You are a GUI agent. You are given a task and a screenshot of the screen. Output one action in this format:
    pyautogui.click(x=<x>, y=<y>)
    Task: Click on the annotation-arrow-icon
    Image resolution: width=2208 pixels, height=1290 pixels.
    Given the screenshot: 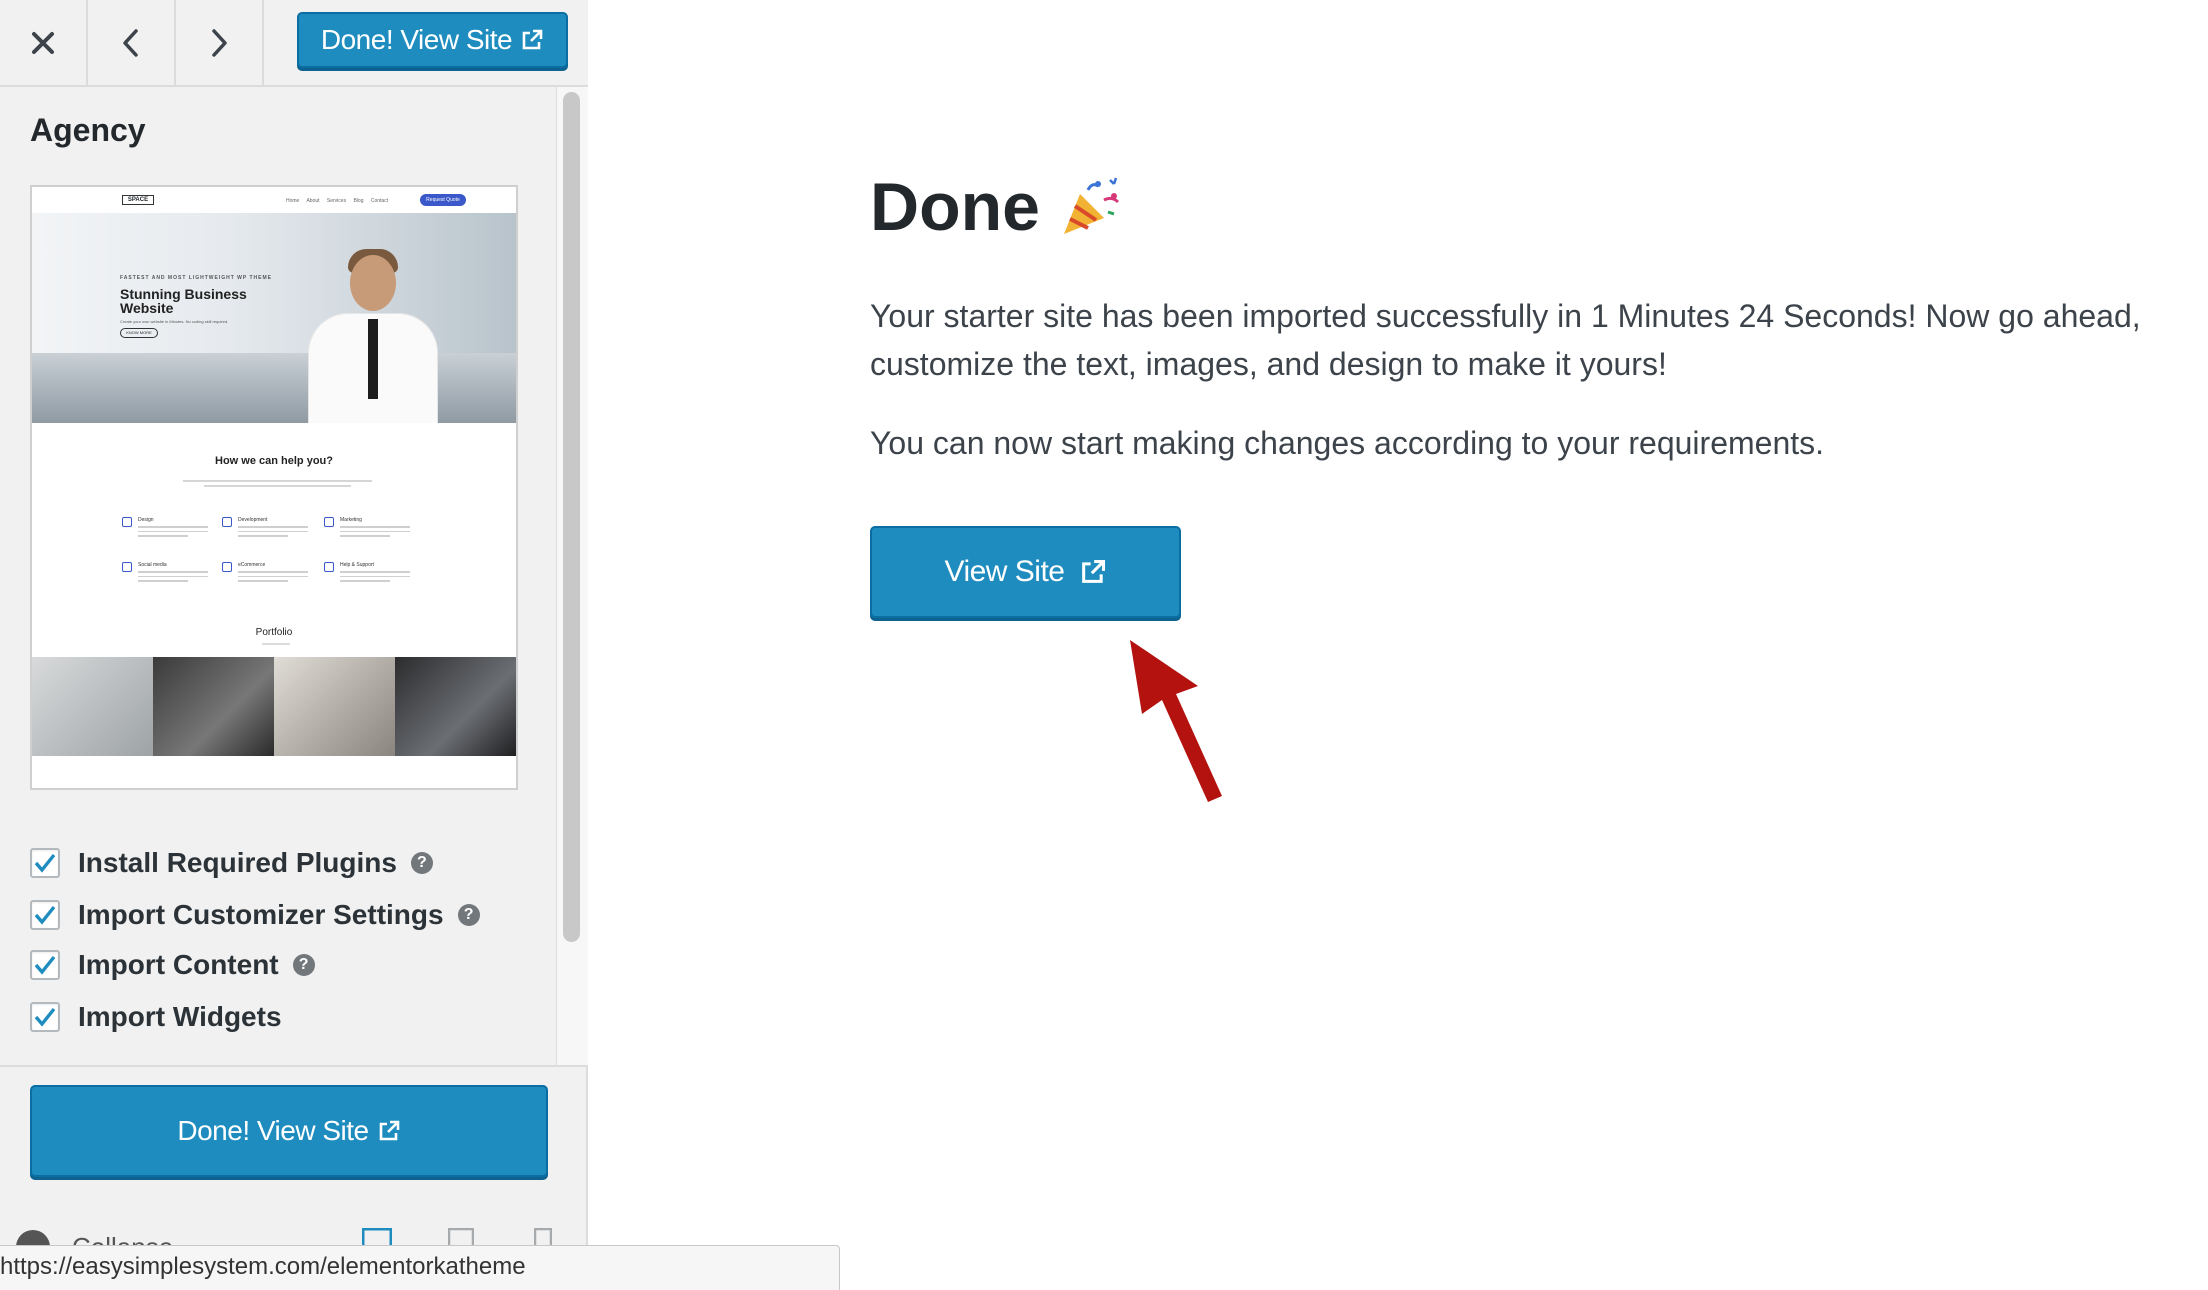 What is the action you would take?
    pyautogui.click(x=1175, y=723)
    